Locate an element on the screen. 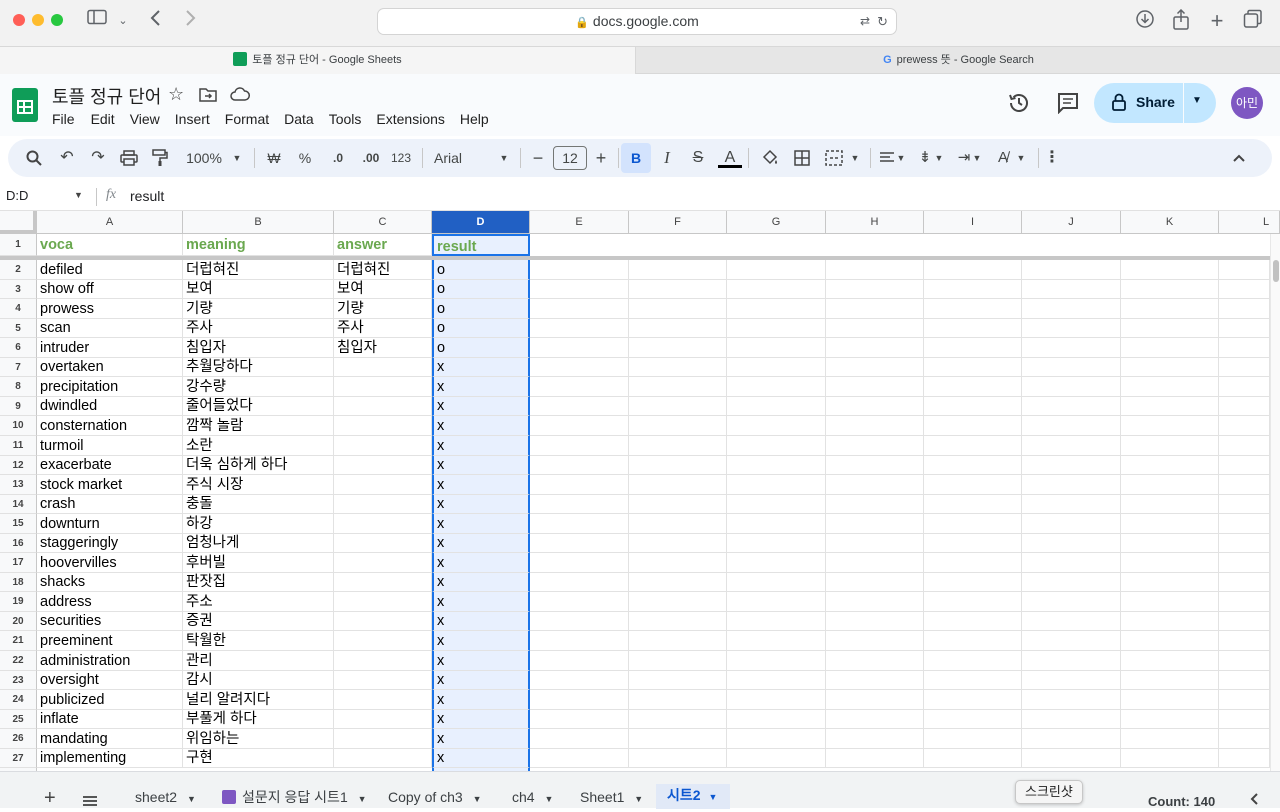 This screenshot has width=1280, height=812. row-header: 4 is located at coordinates (18, 309).